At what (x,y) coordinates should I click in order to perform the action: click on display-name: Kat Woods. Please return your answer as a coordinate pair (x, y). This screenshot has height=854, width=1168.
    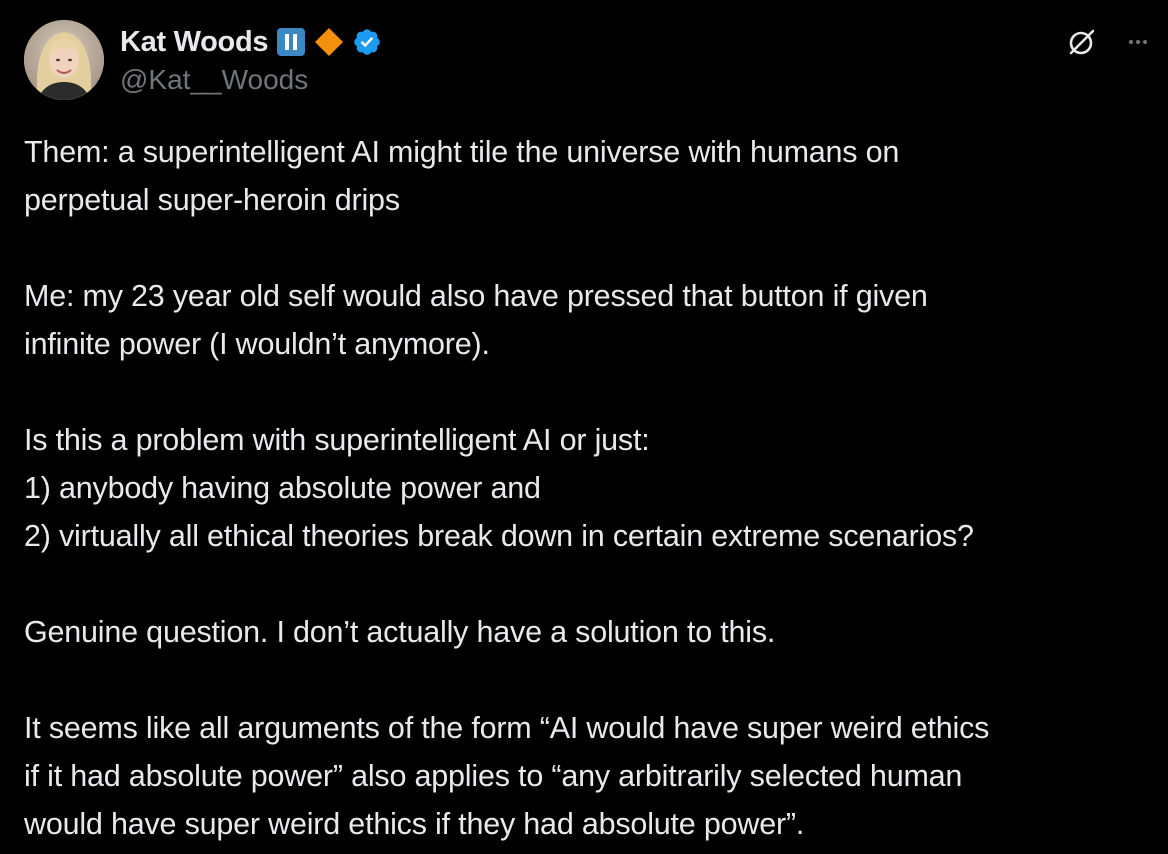
    Looking at the image, I should click on (194, 42).